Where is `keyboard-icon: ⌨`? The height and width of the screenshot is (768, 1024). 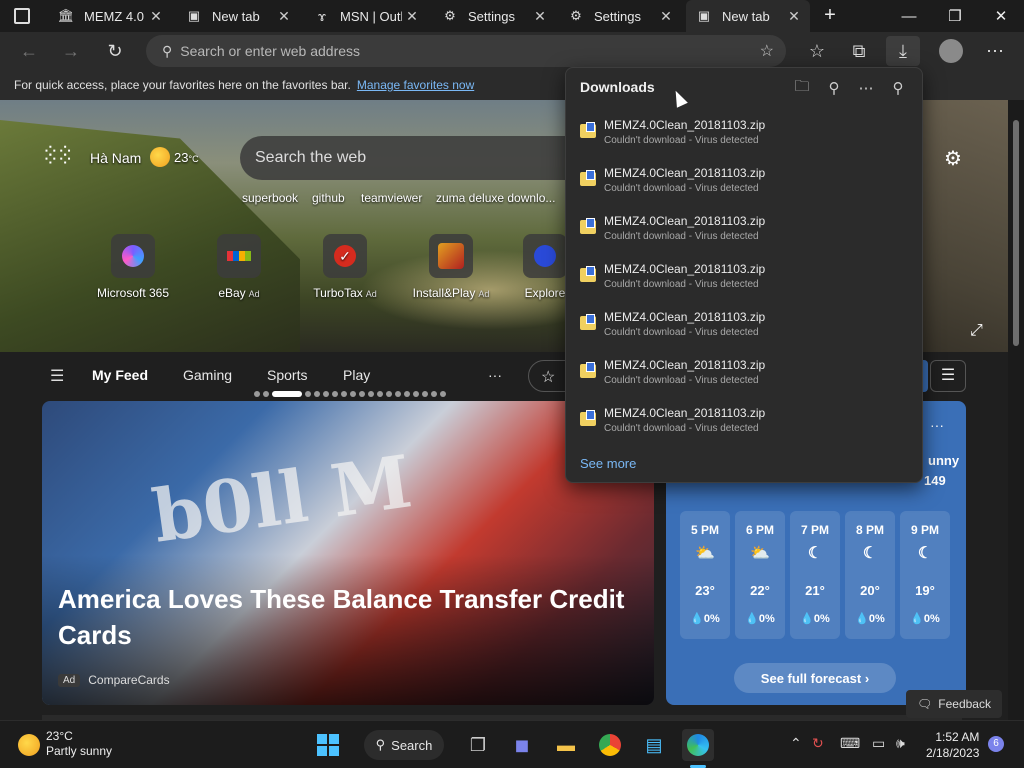 keyboard-icon: ⌨ is located at coordinates (850, 743).